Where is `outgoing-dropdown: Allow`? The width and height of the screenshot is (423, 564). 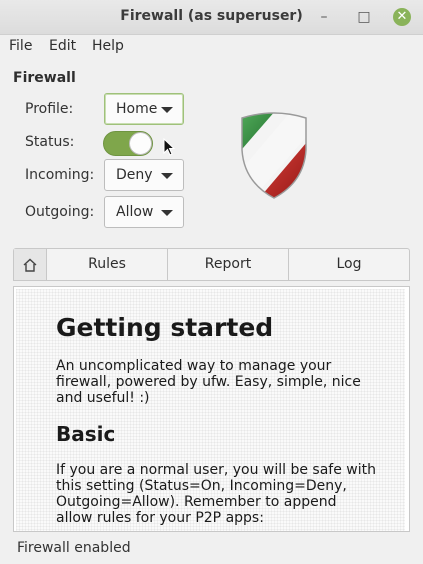 outgoing-dropdown: Allow is located at coordinates (144, 212).